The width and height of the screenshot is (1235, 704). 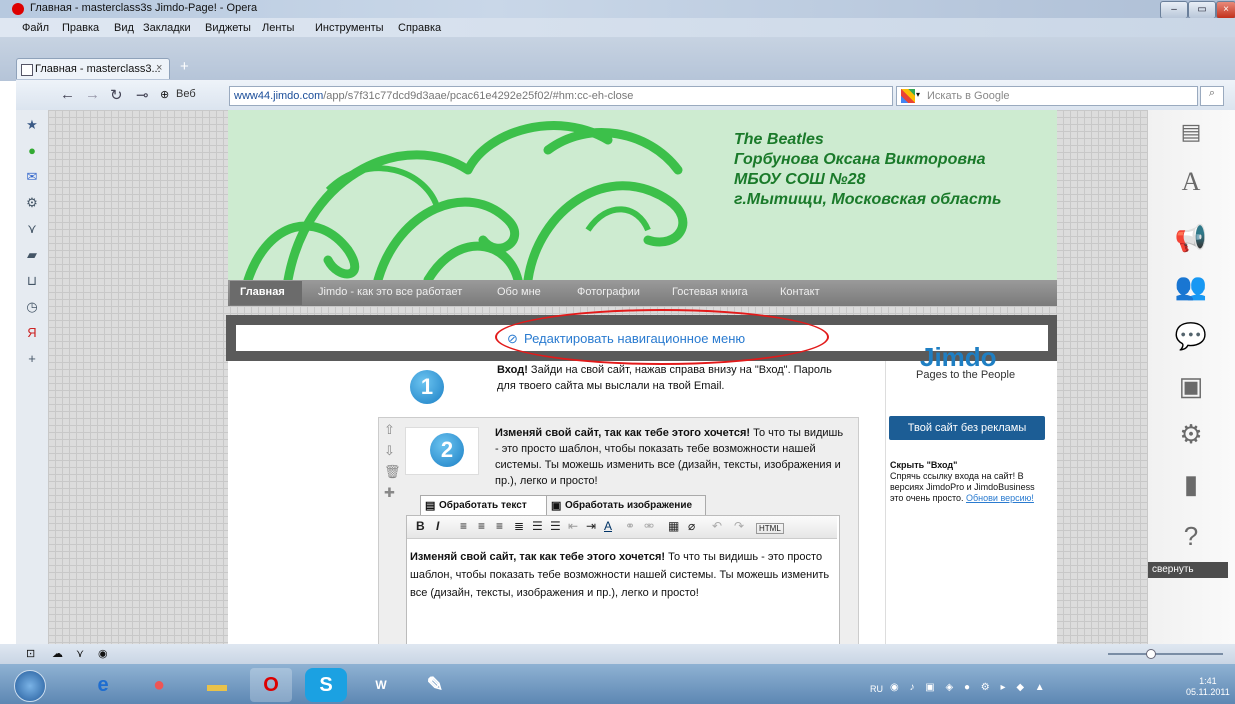 What do you see at coordinates (1000, 498) in the screenshot?
I see `upgrade-link: Обнови версию!` at bounding box center [1000, 498].